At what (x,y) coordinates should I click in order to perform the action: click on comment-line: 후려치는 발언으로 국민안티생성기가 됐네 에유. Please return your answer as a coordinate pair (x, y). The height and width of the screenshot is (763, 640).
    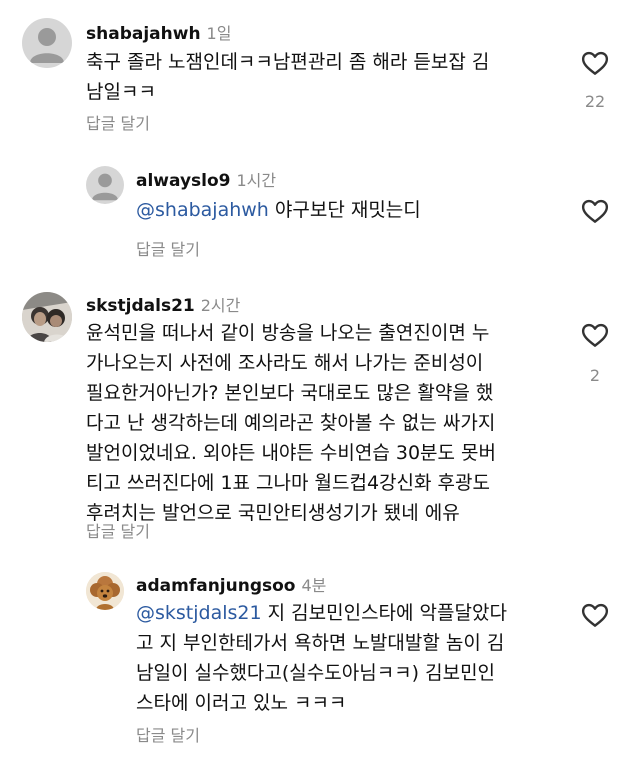
    Looking at the image, I should click on (273, 513).